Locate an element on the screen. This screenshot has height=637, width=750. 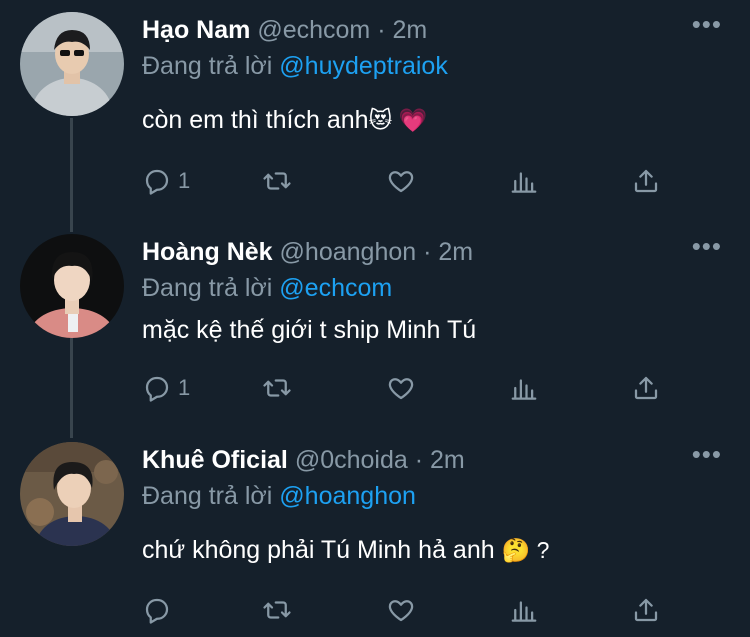
tweet-text-body: còn em thì thích anh is located at coordinates (255, 120).